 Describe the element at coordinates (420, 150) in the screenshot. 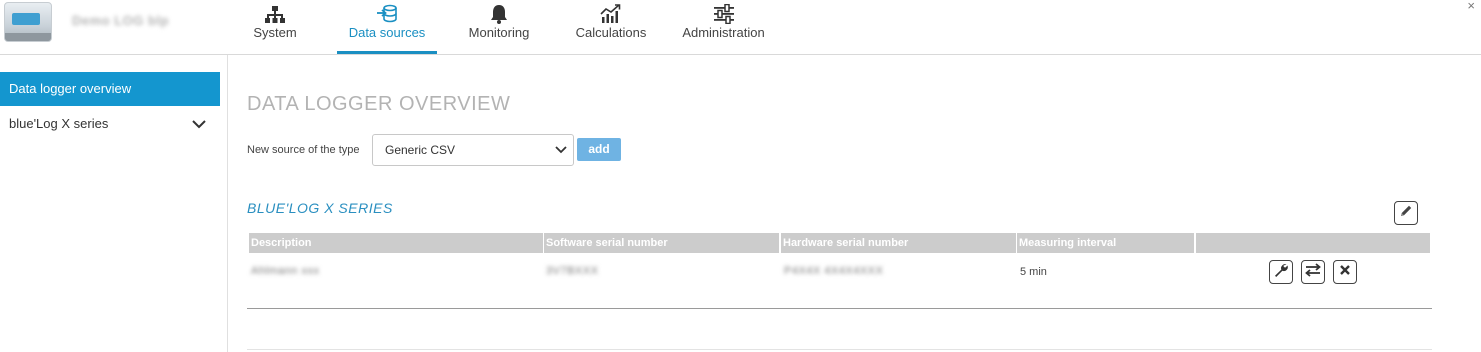

I see `source-type-value: Generic CSV` at that location.